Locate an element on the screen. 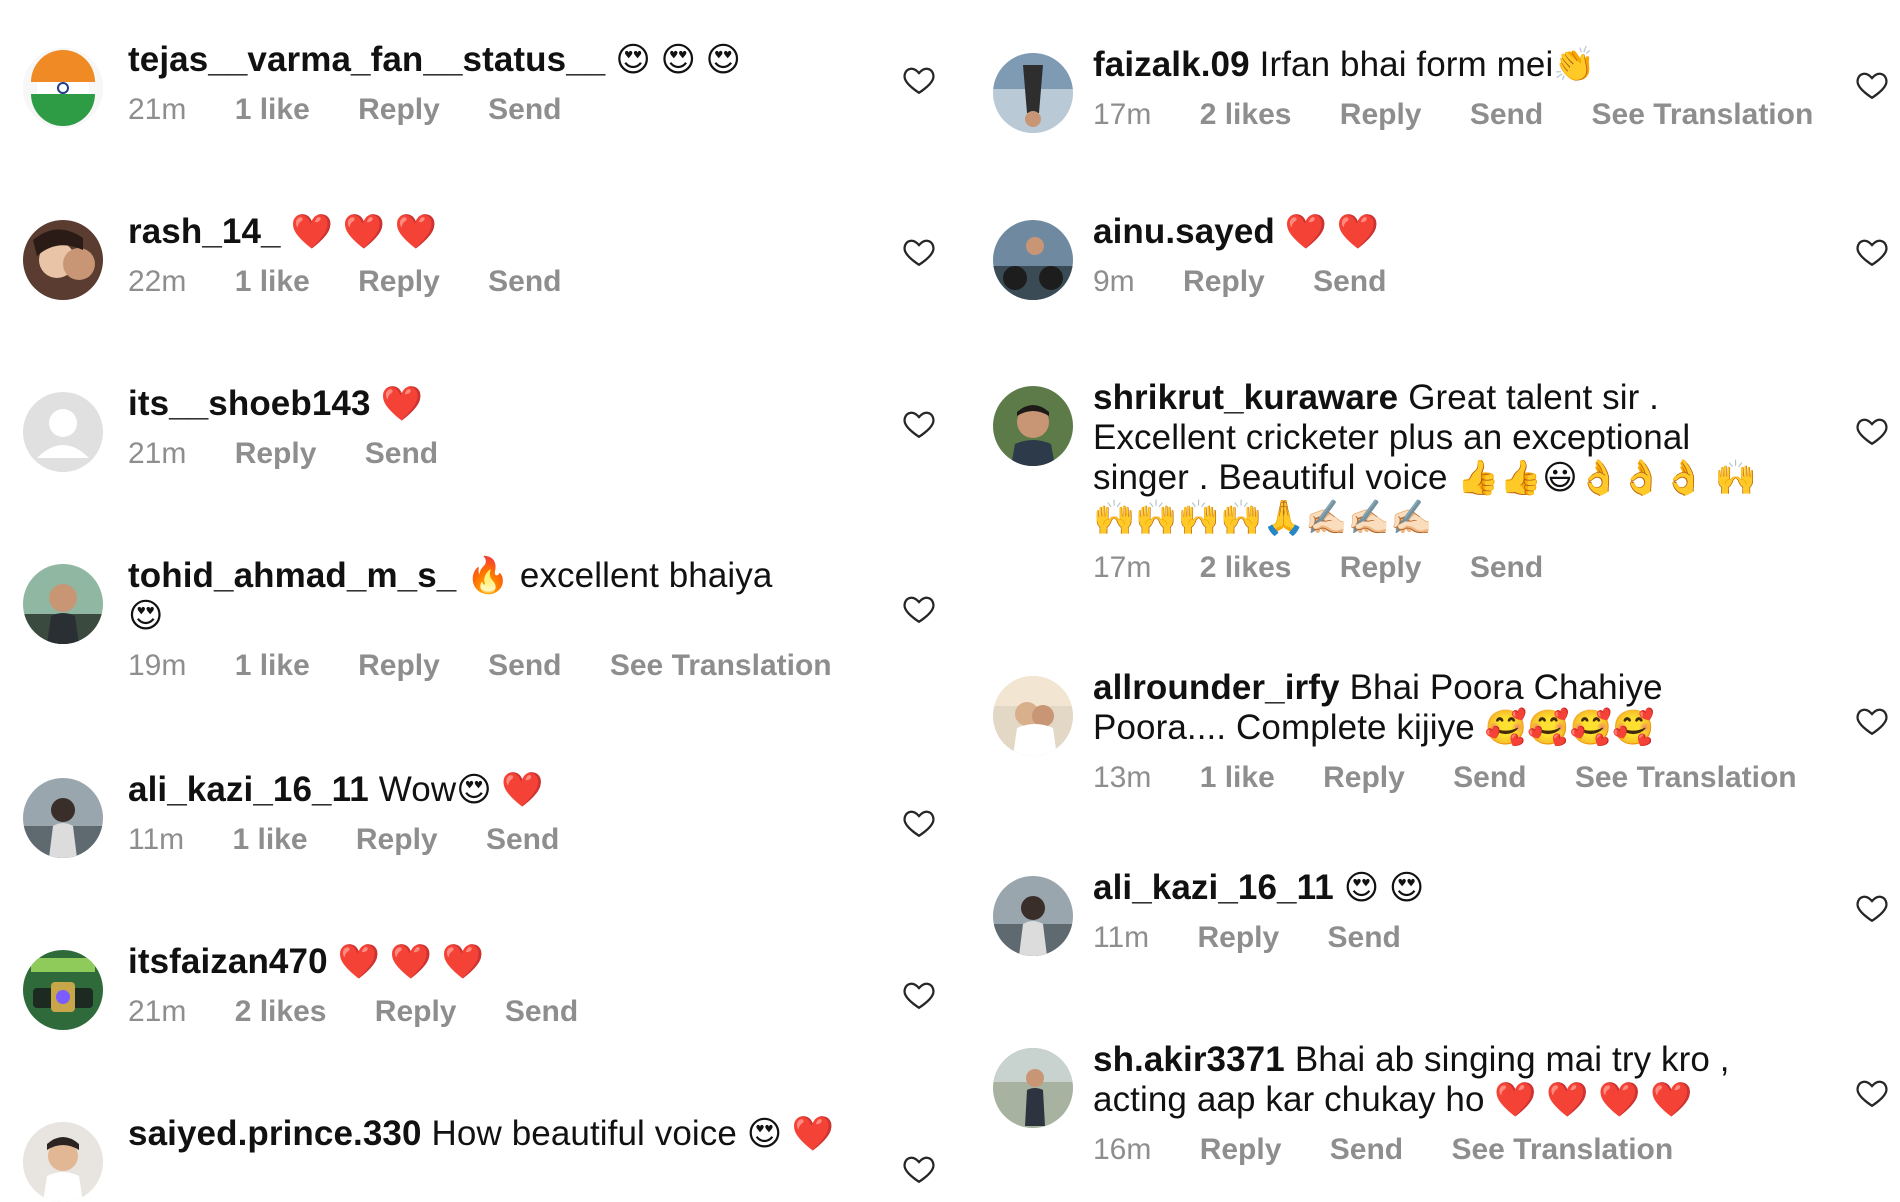  comment-time: 16m is located at coordinates (1122, 1149).